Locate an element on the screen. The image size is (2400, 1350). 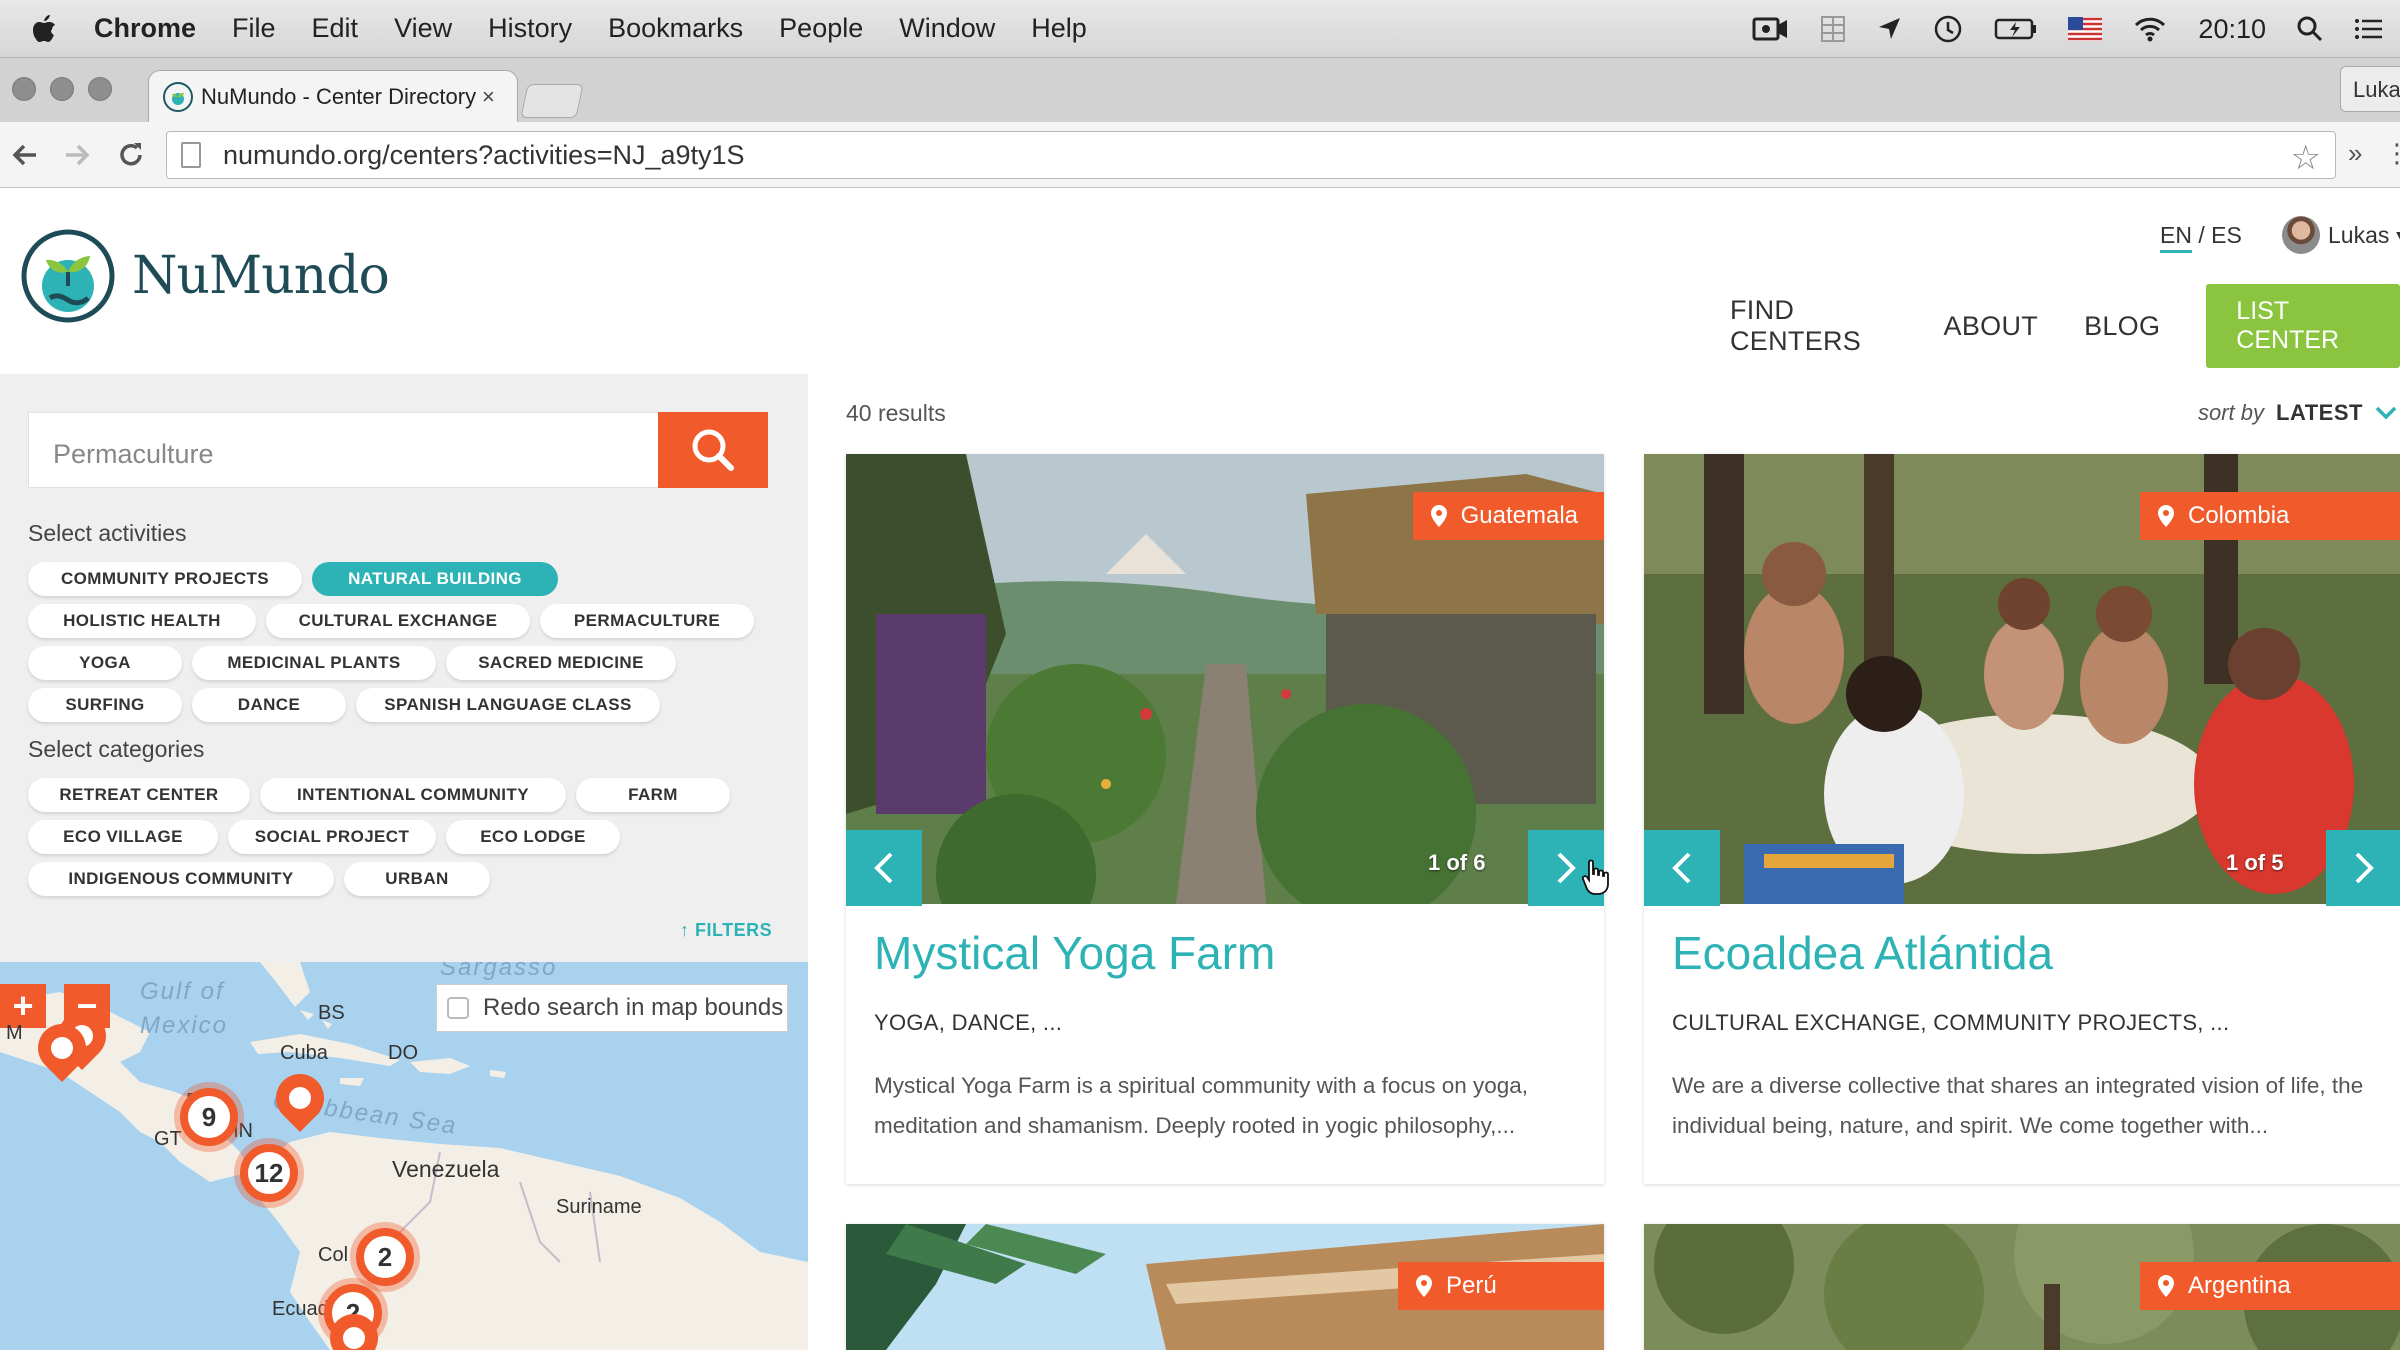
menu-help: Help is located at coordinates (1059, 28).